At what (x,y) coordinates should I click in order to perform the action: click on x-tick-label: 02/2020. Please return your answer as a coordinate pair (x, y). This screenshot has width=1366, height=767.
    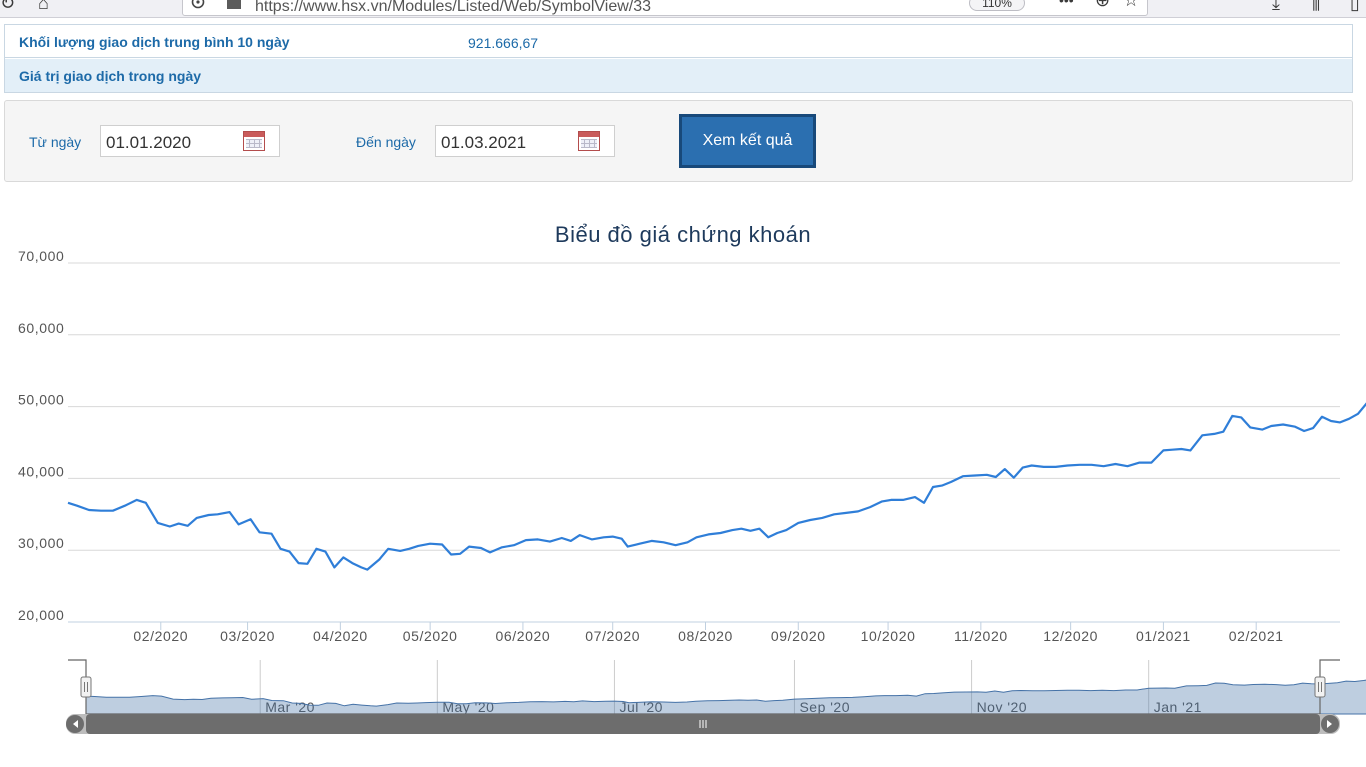
    Looking at the image, I should click on (160, 636).